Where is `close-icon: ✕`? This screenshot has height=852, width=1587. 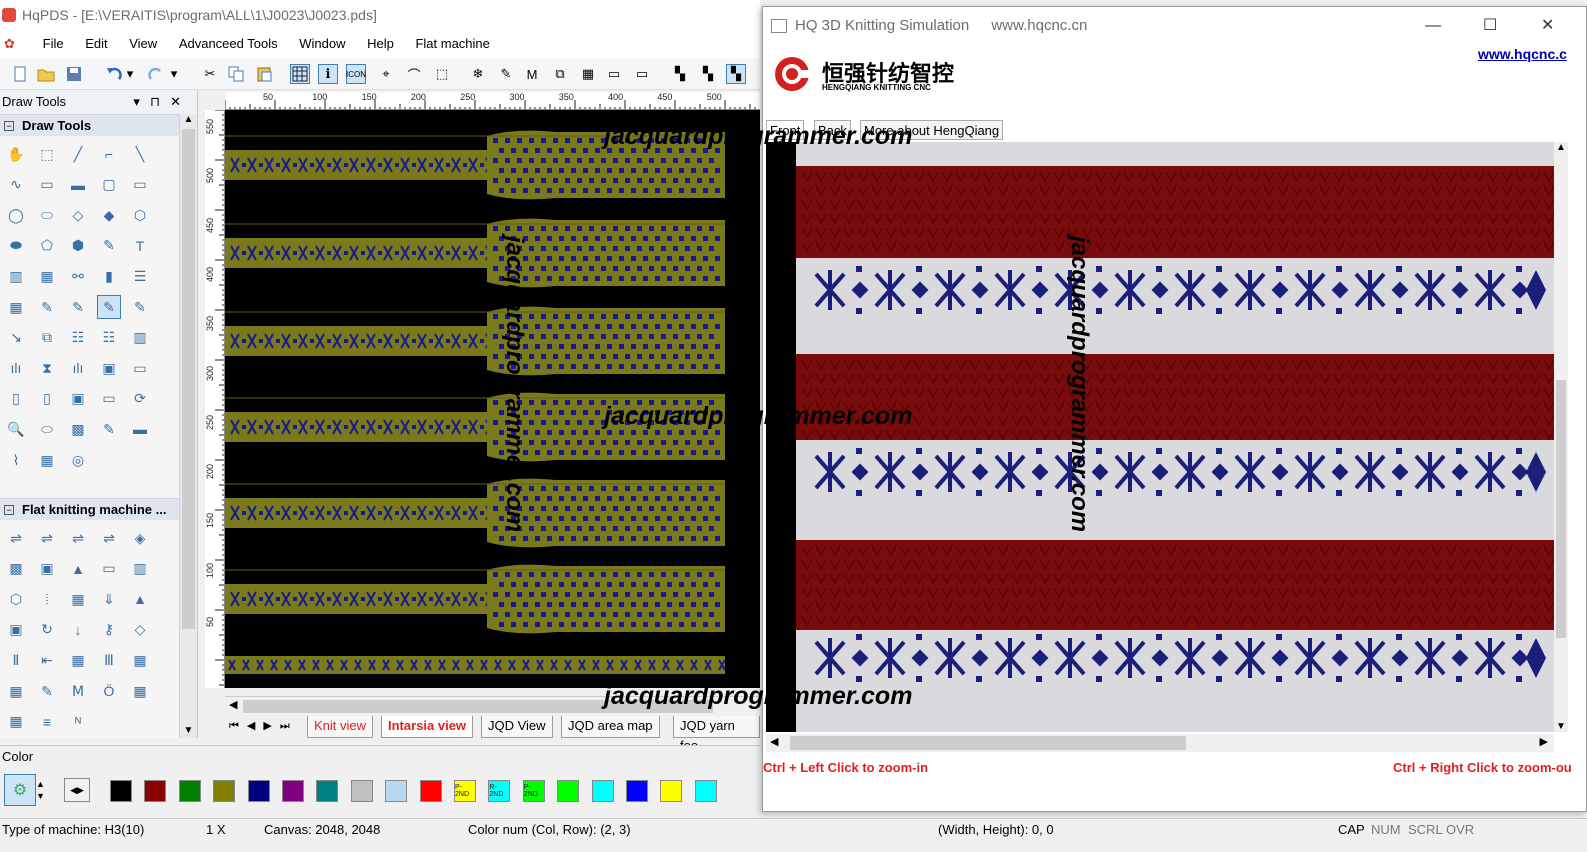 close-icon: ✕ is located at coordinates (1547, 26).